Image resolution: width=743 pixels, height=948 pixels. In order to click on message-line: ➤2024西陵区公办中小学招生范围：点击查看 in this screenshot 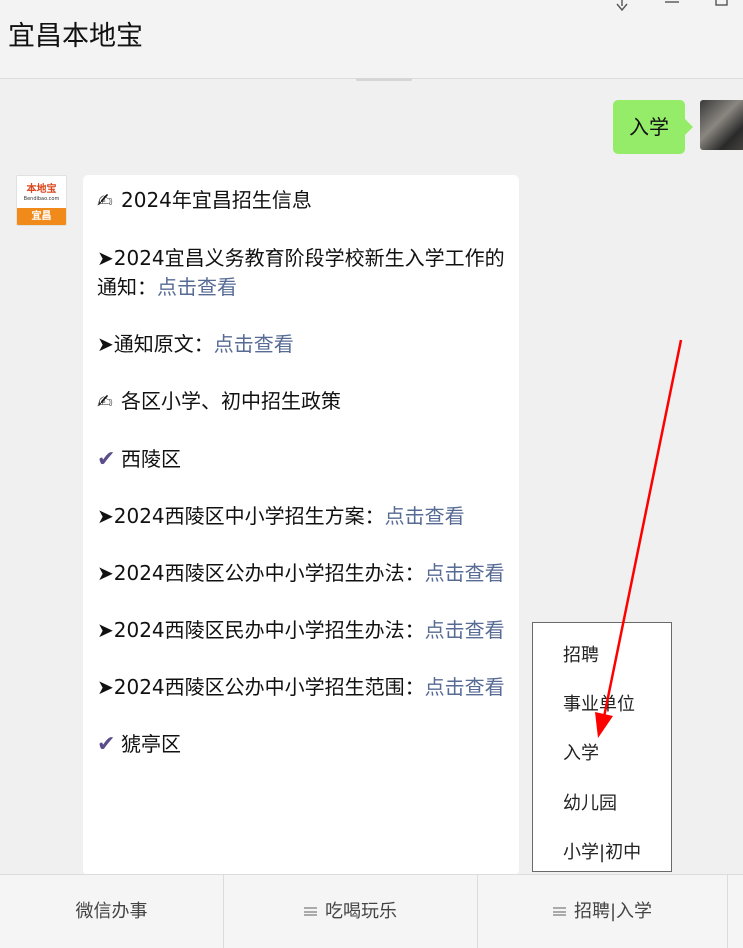, I will do `click(302, 687)`.